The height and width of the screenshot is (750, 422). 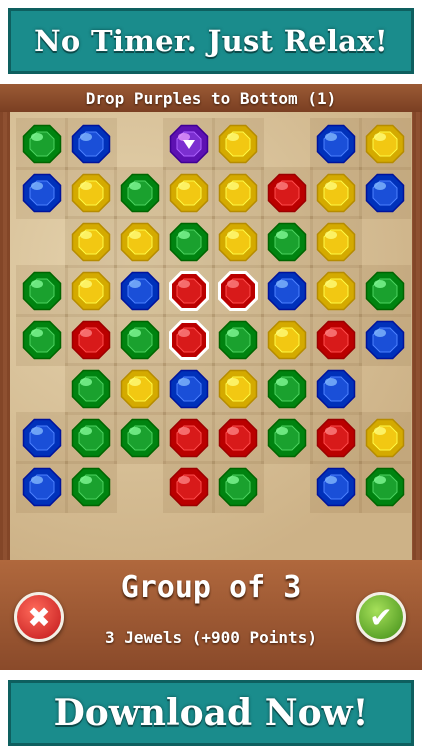 What do you see at coordinates (39, 617) in the screenshot?
I see `cancel-button: ✖` at bounding box center [39, 617].